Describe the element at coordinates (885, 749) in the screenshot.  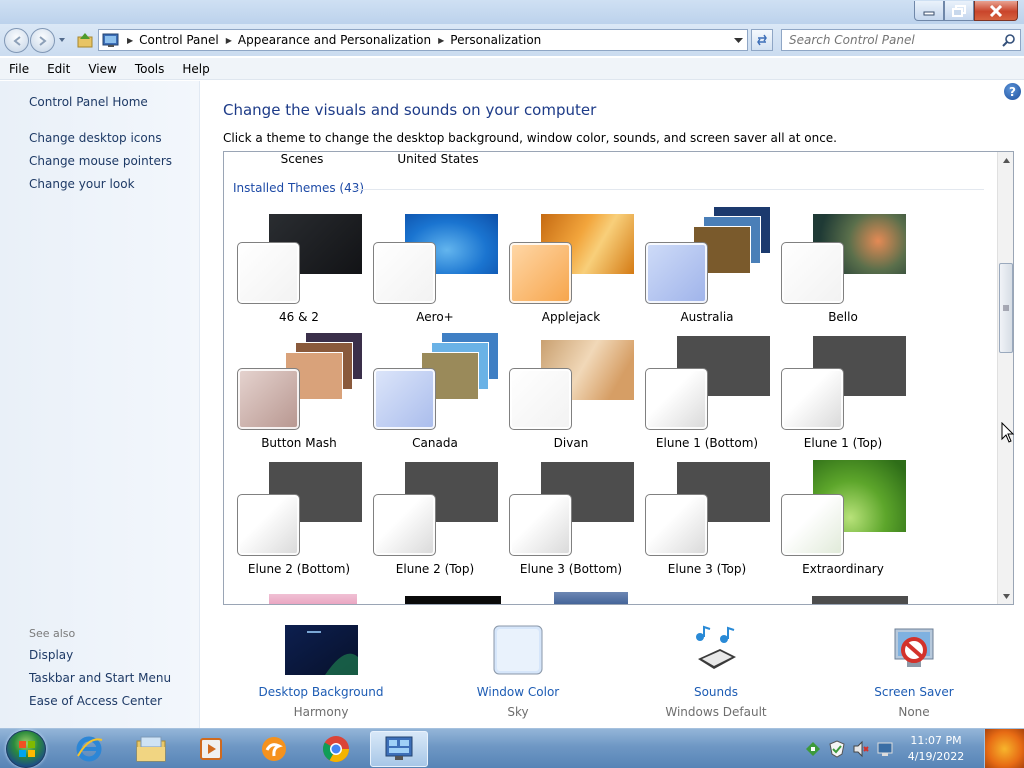
I see `display-settings-icon` at that location.